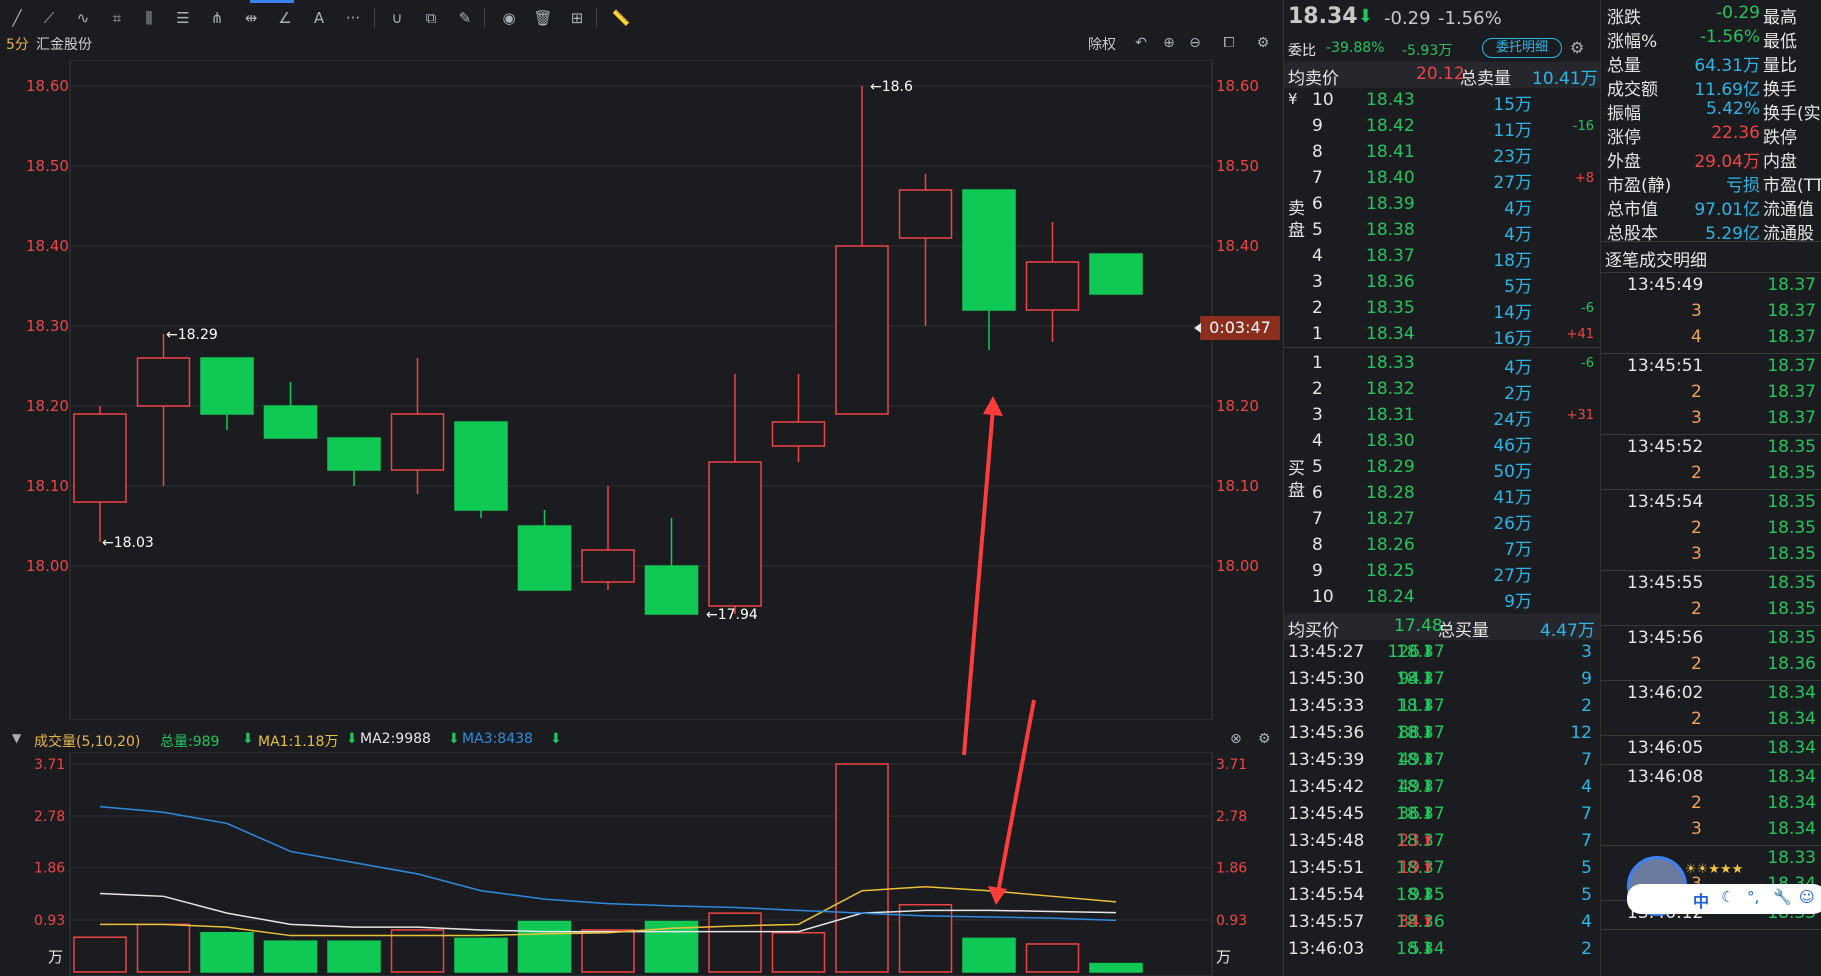 This screenshot has width=1821, height=976. What do you see at coordinates (1326, 922) in the screenshot?
I see `tick-time: 13:45:57` at bounding box center [1326, 922].